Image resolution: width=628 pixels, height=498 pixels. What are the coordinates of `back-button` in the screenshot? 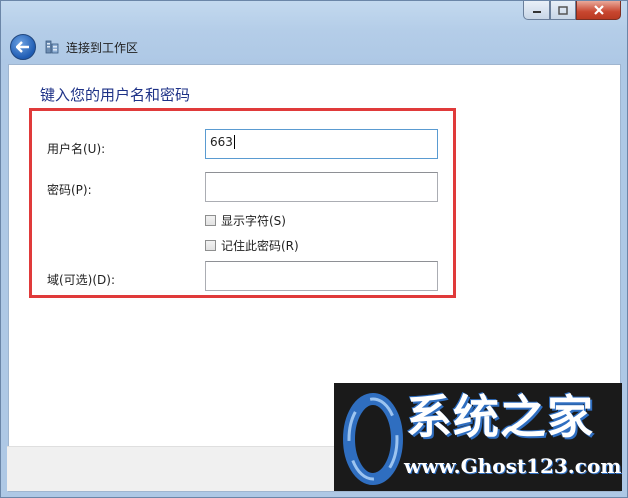 It's located at (23, 47).